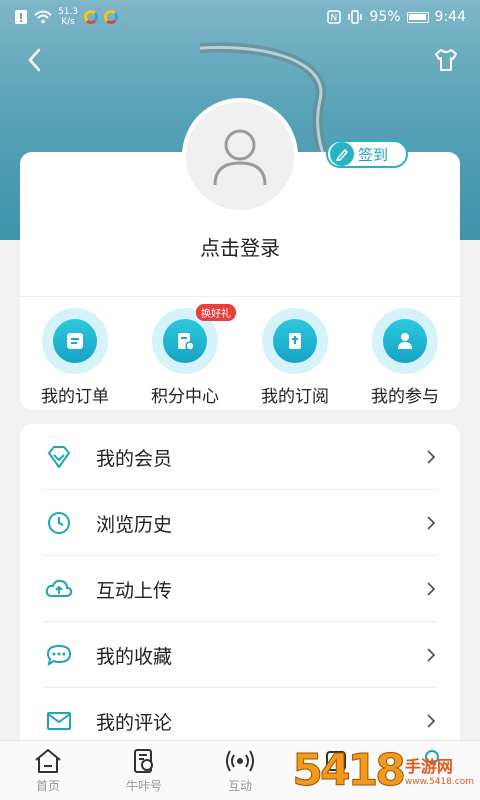  What do you see at coordinates (295, 341) in the screenshot?
I see `bookmark-icon` at bounding box center [295, 341].